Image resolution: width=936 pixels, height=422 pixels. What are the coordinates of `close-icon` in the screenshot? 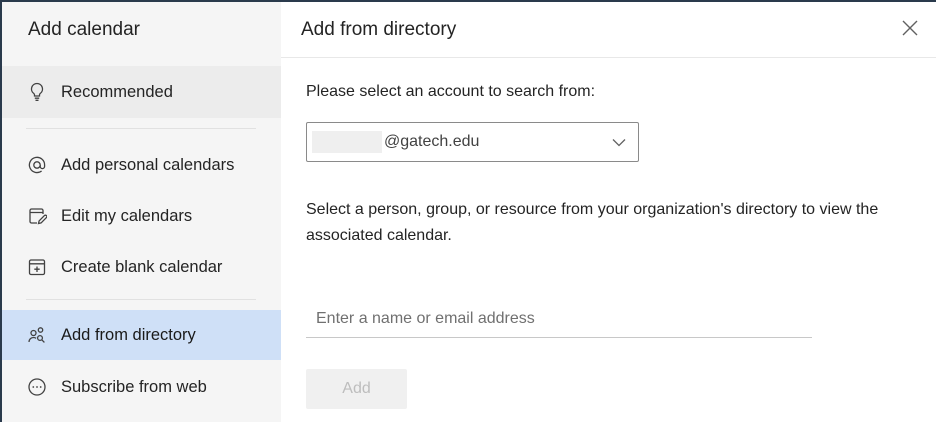 It's located at (910, 30).